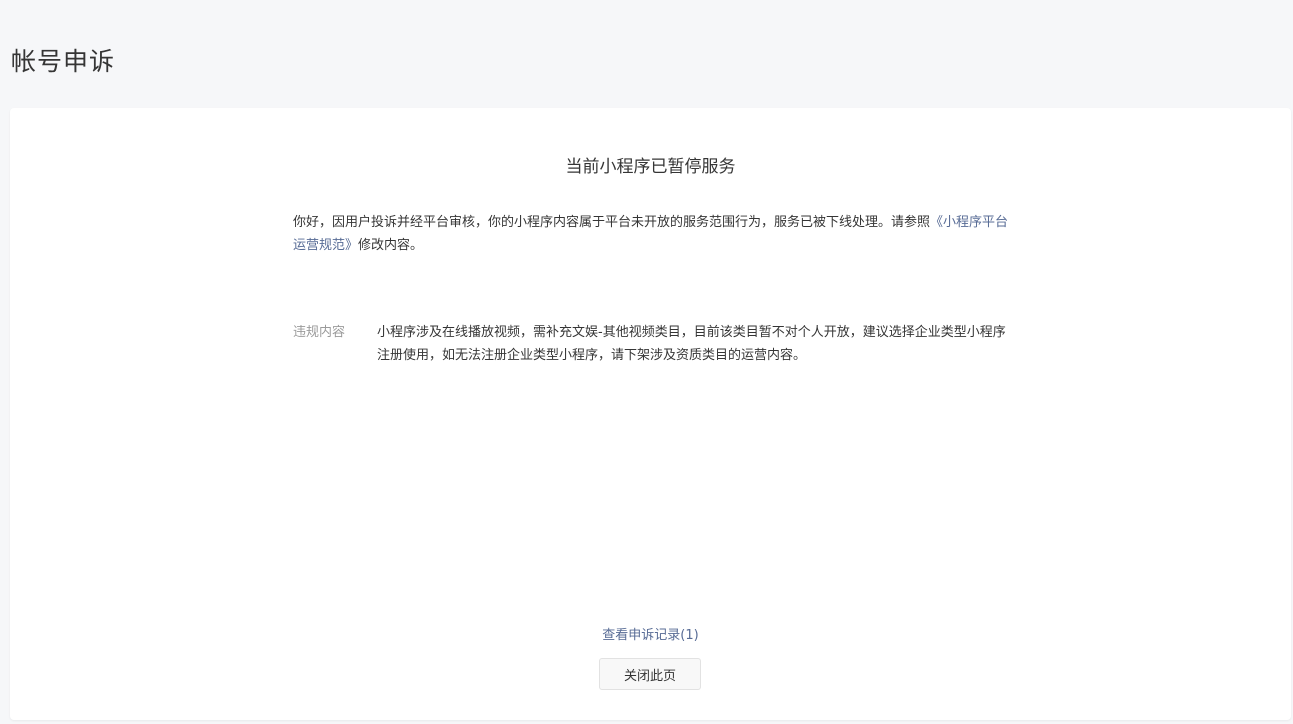 The width and height of the screenshot is (1293, 724). I want to click on close-page-button: 关闭此页, so click(650, 674).